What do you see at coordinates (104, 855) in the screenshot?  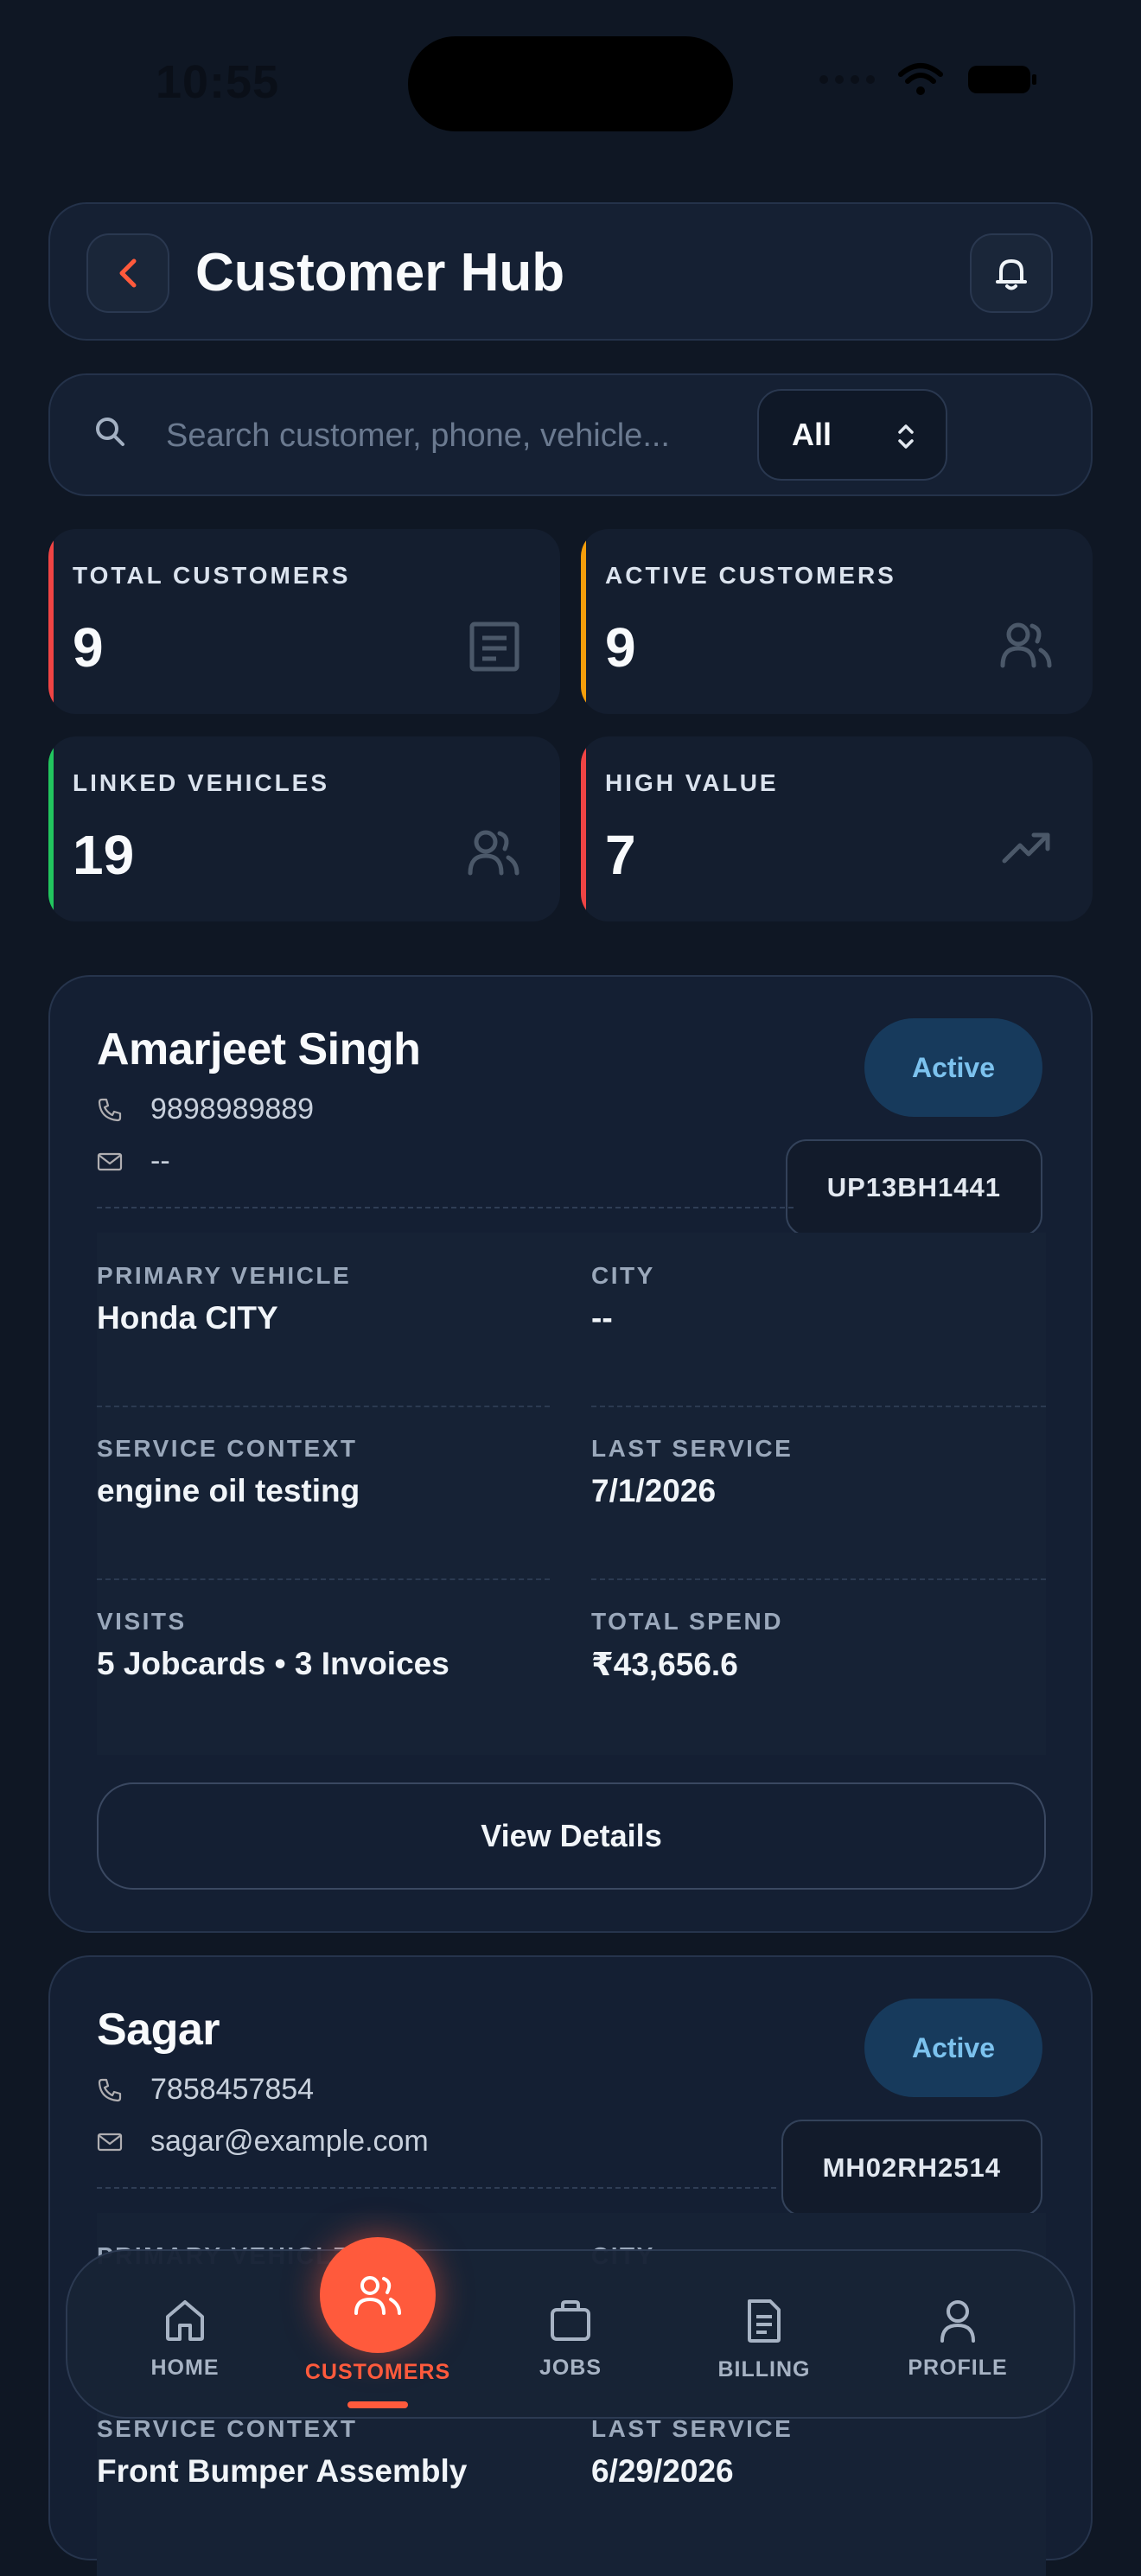 I see `stat-value: 19` at bounding box center [104, 855].